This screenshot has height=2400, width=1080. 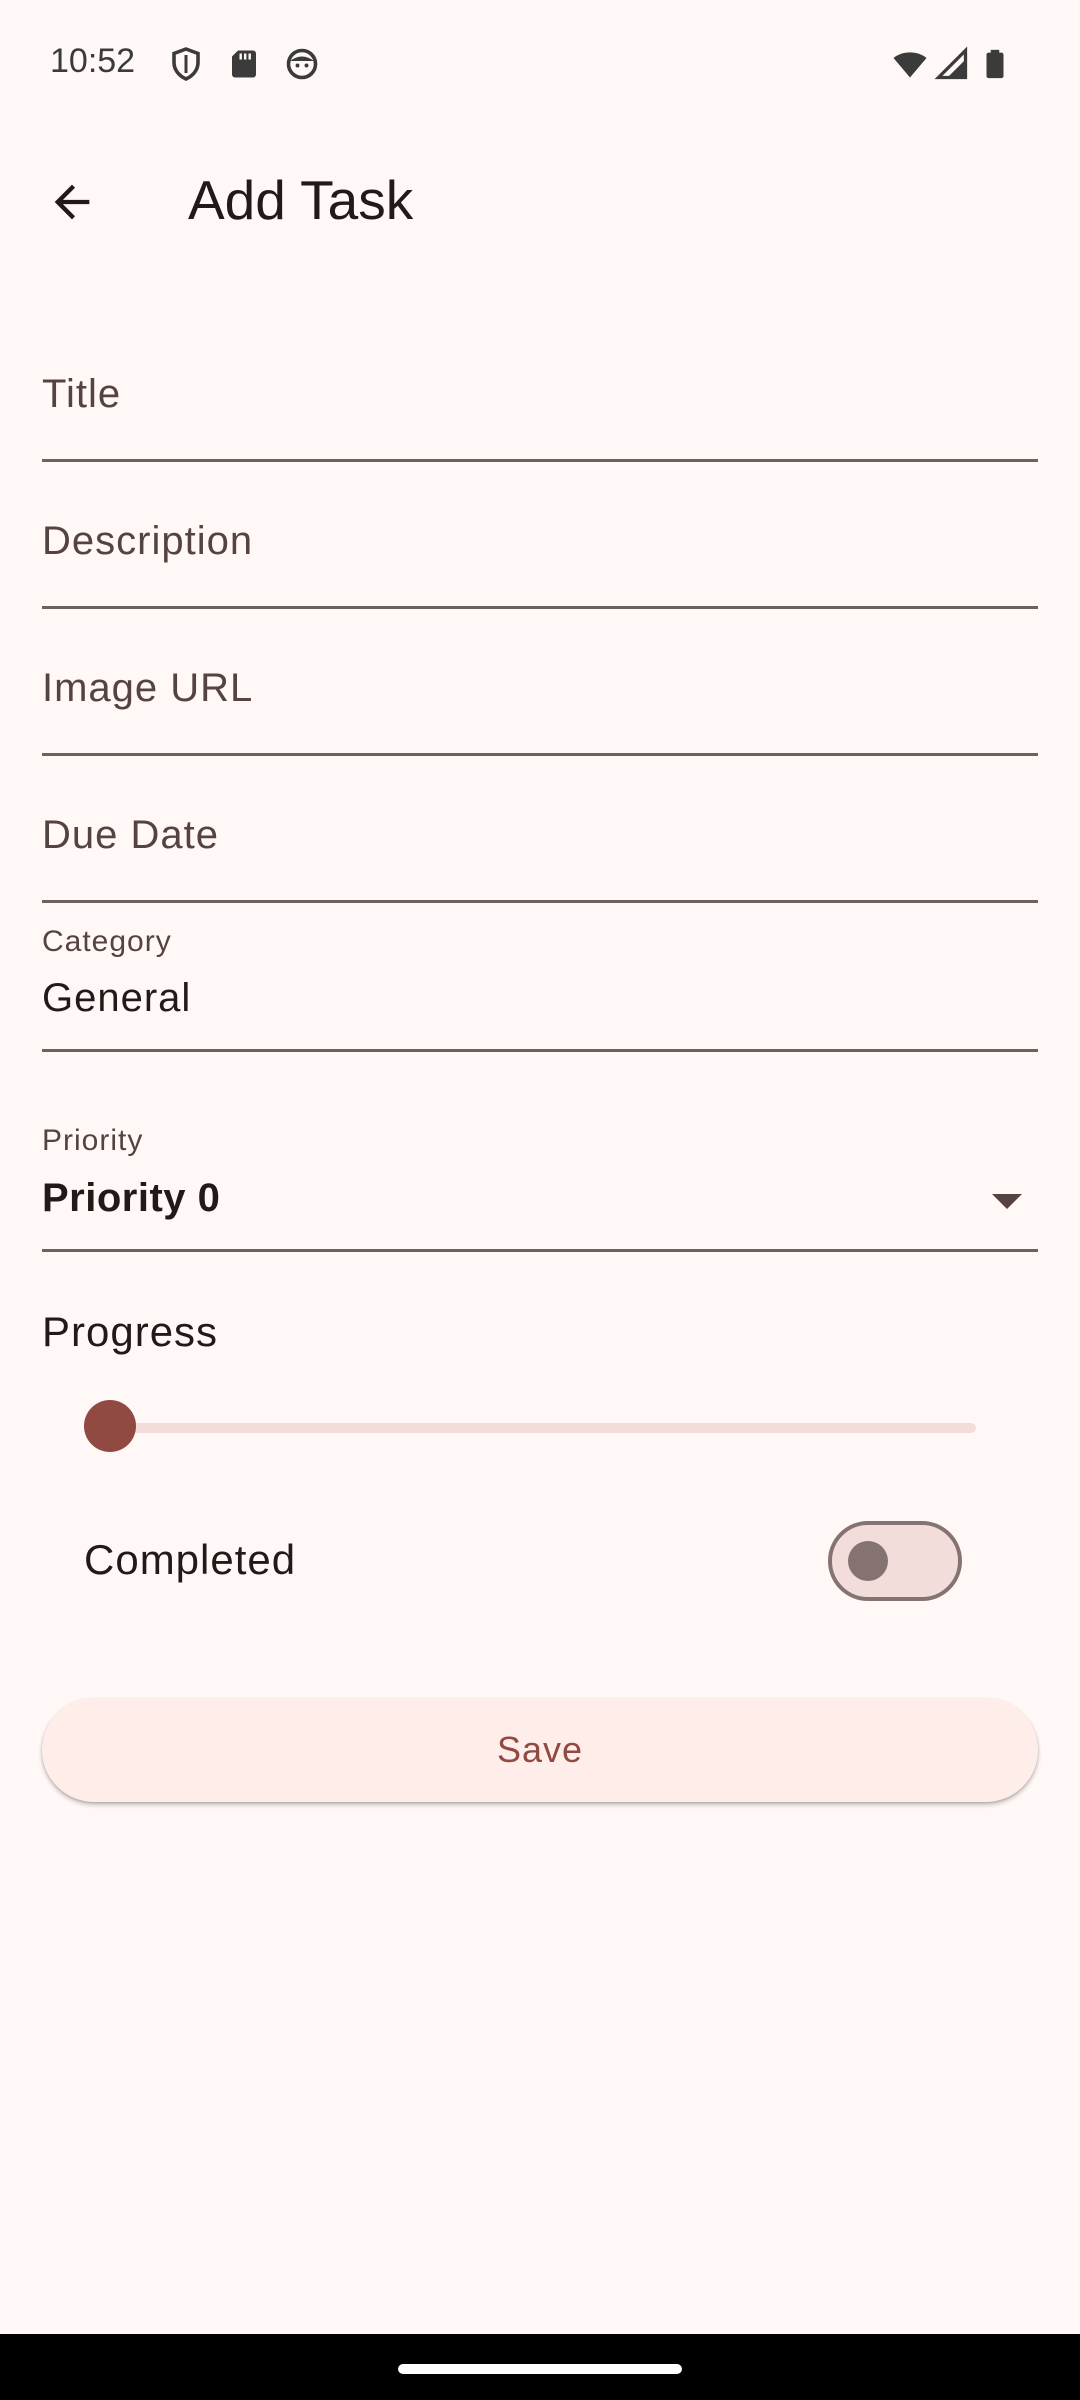 What do you see at coordinates (540, 848) in the screenshot?
I see `due-date-field: Due Date` at bounding box center [540, 848].